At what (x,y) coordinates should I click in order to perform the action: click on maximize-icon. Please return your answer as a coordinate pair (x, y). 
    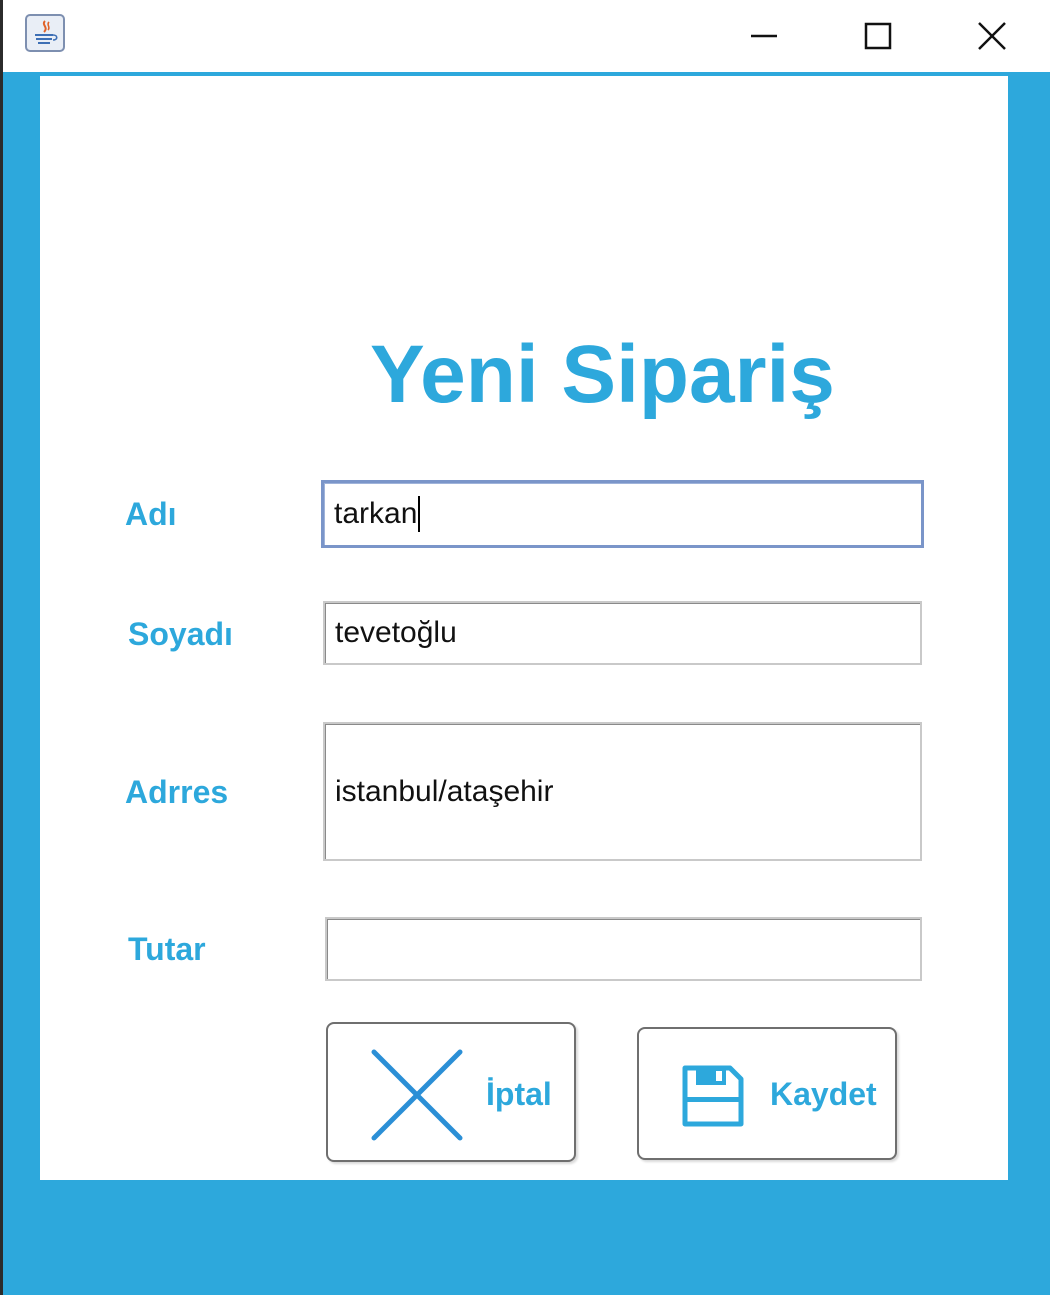
    Looking at the image, I should click on (878, 36).